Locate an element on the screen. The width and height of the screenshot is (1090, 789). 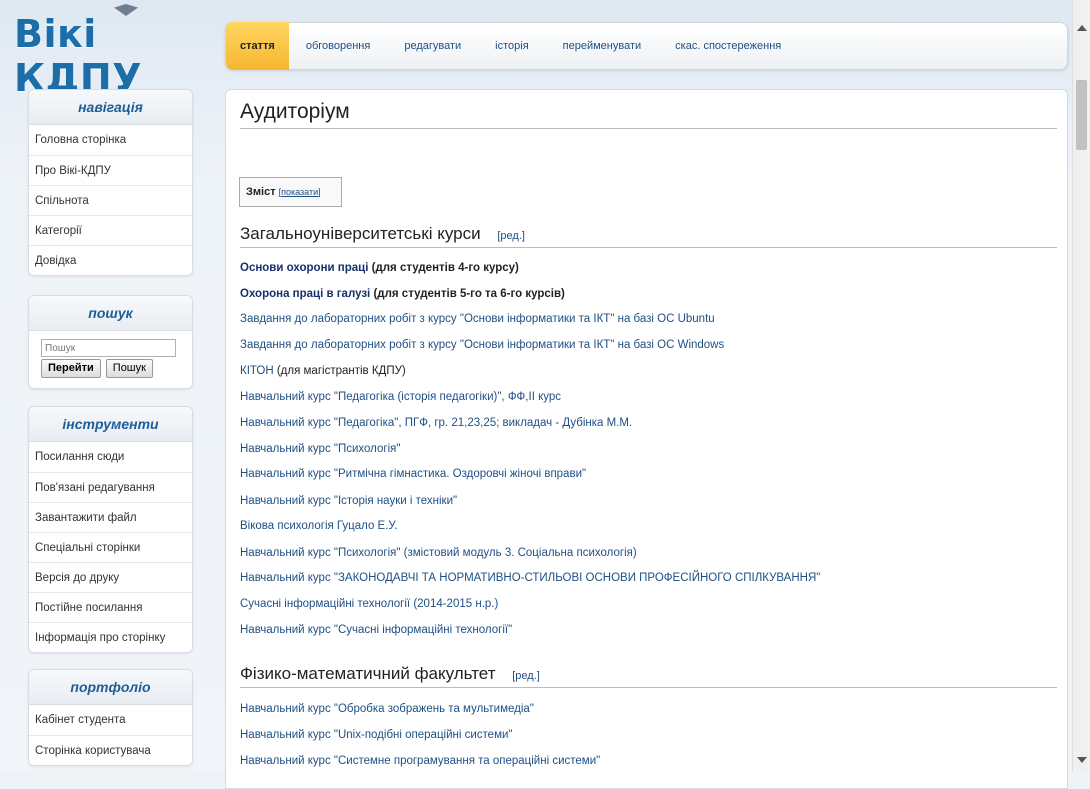
tools-item-page-info: Інформація про сторінку is located at coordinates (110, 637).